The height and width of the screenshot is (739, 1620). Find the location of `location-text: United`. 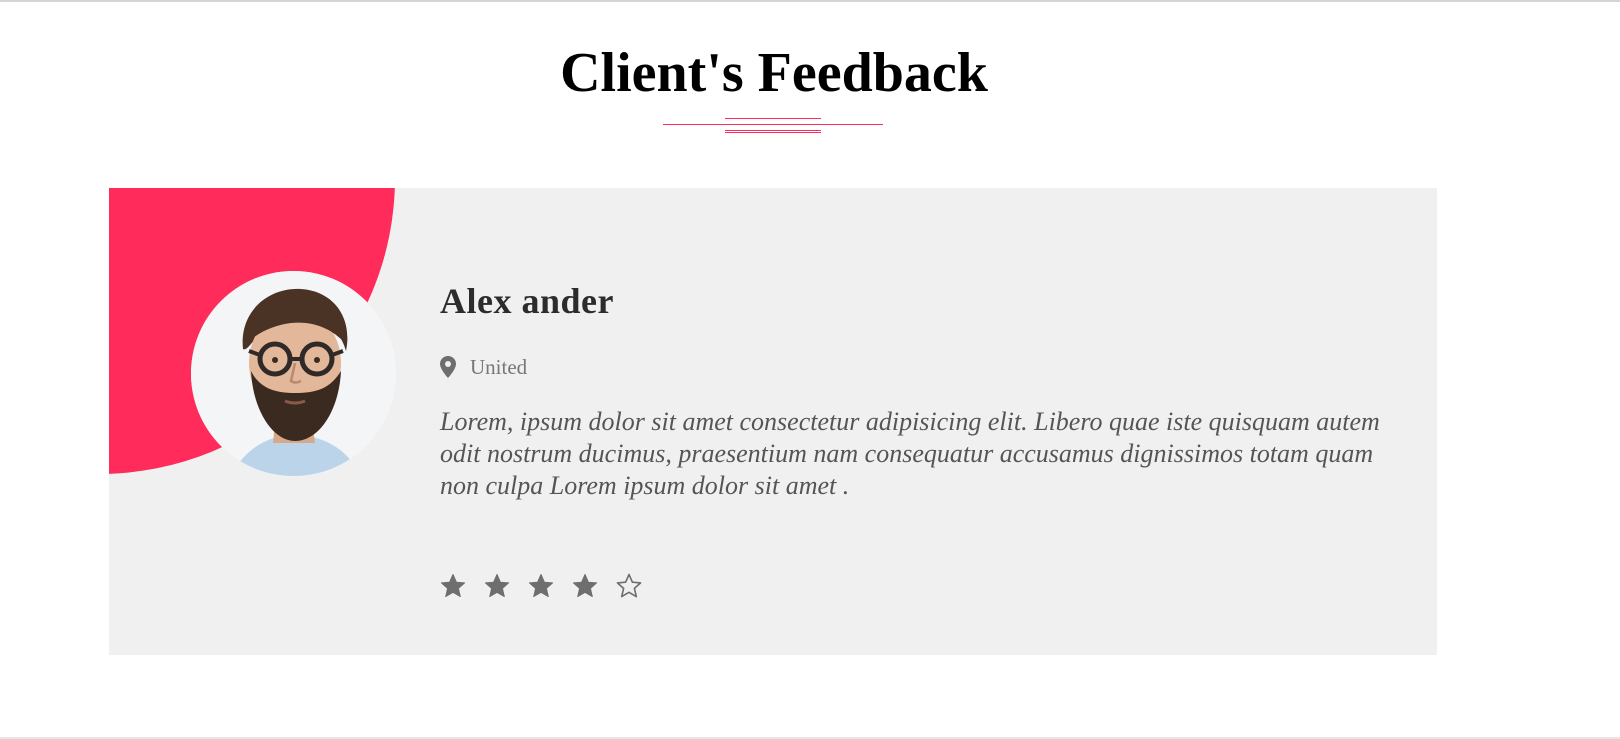

location-text: United is located at coordinates (499, 367).